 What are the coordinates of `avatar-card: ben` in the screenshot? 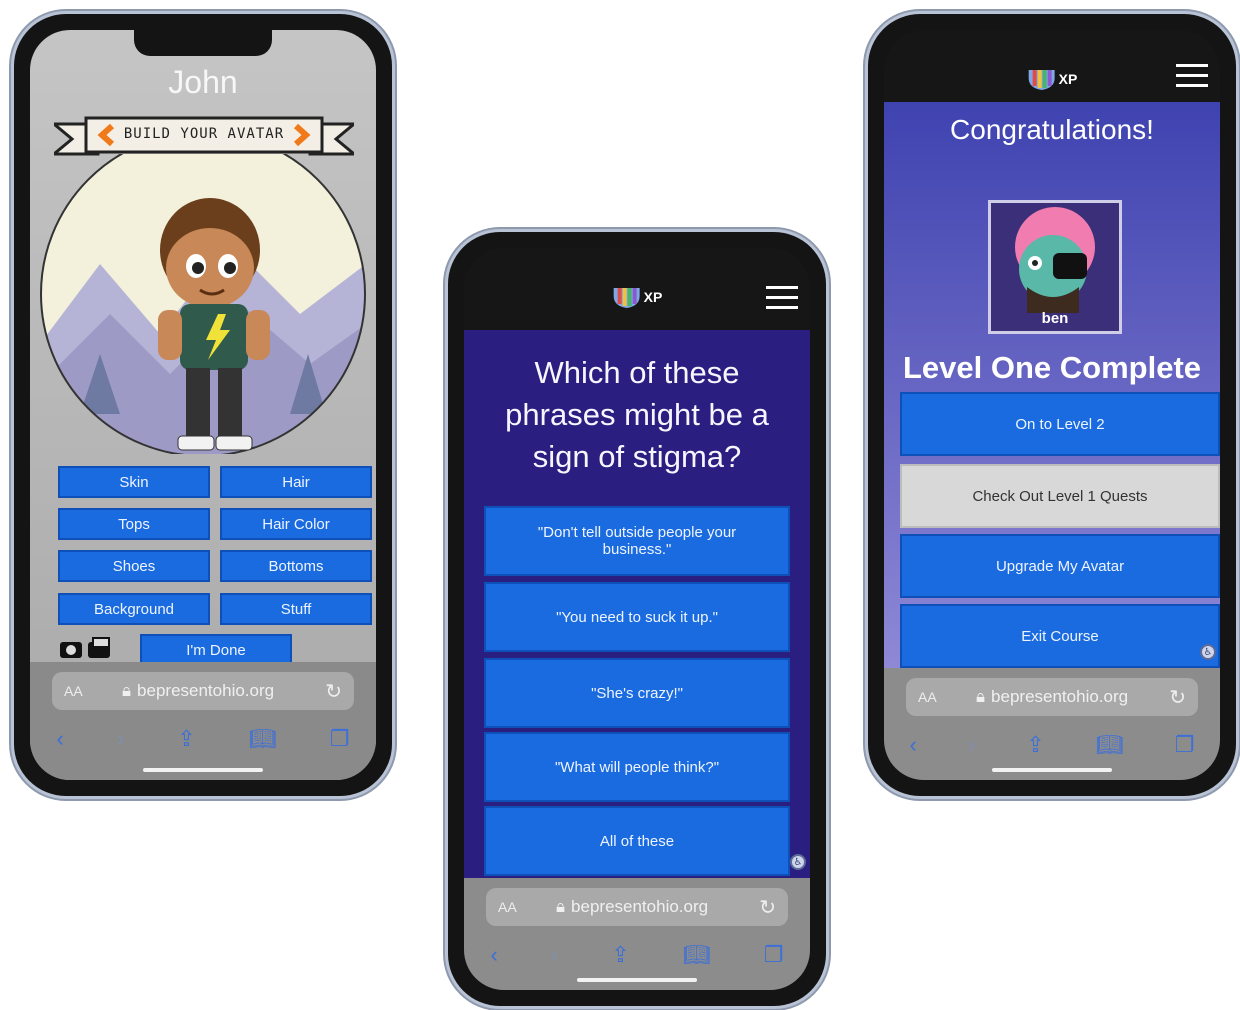 It's located at (1055, 267).